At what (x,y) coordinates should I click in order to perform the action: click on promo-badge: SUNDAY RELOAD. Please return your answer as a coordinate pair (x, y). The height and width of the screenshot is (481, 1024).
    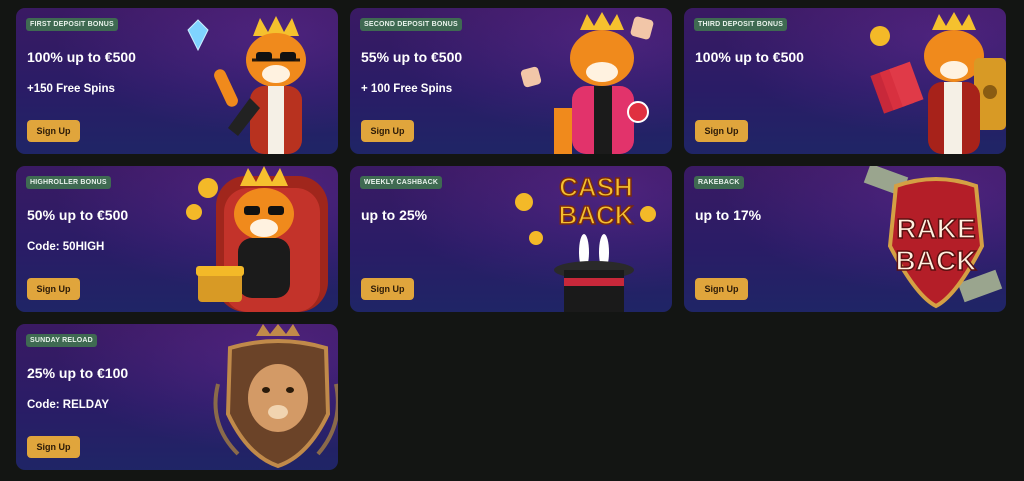
    Looking at the image, I should click on (61, 340).